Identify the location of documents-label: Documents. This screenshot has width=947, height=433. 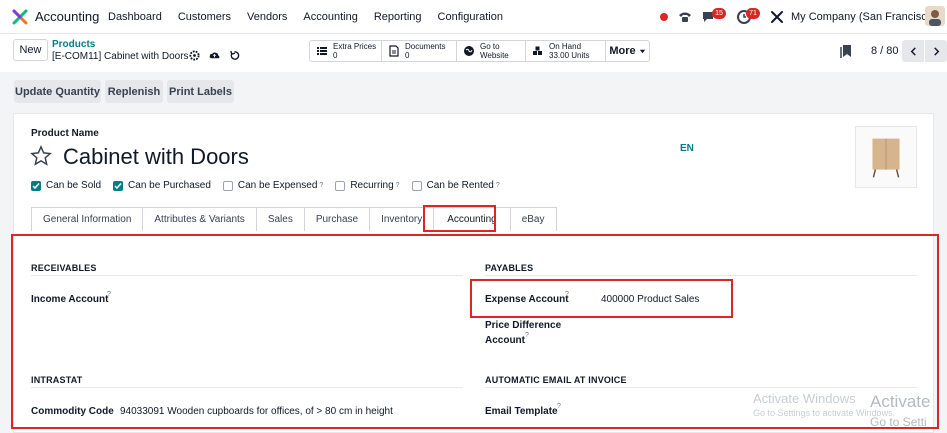
(425, 46).